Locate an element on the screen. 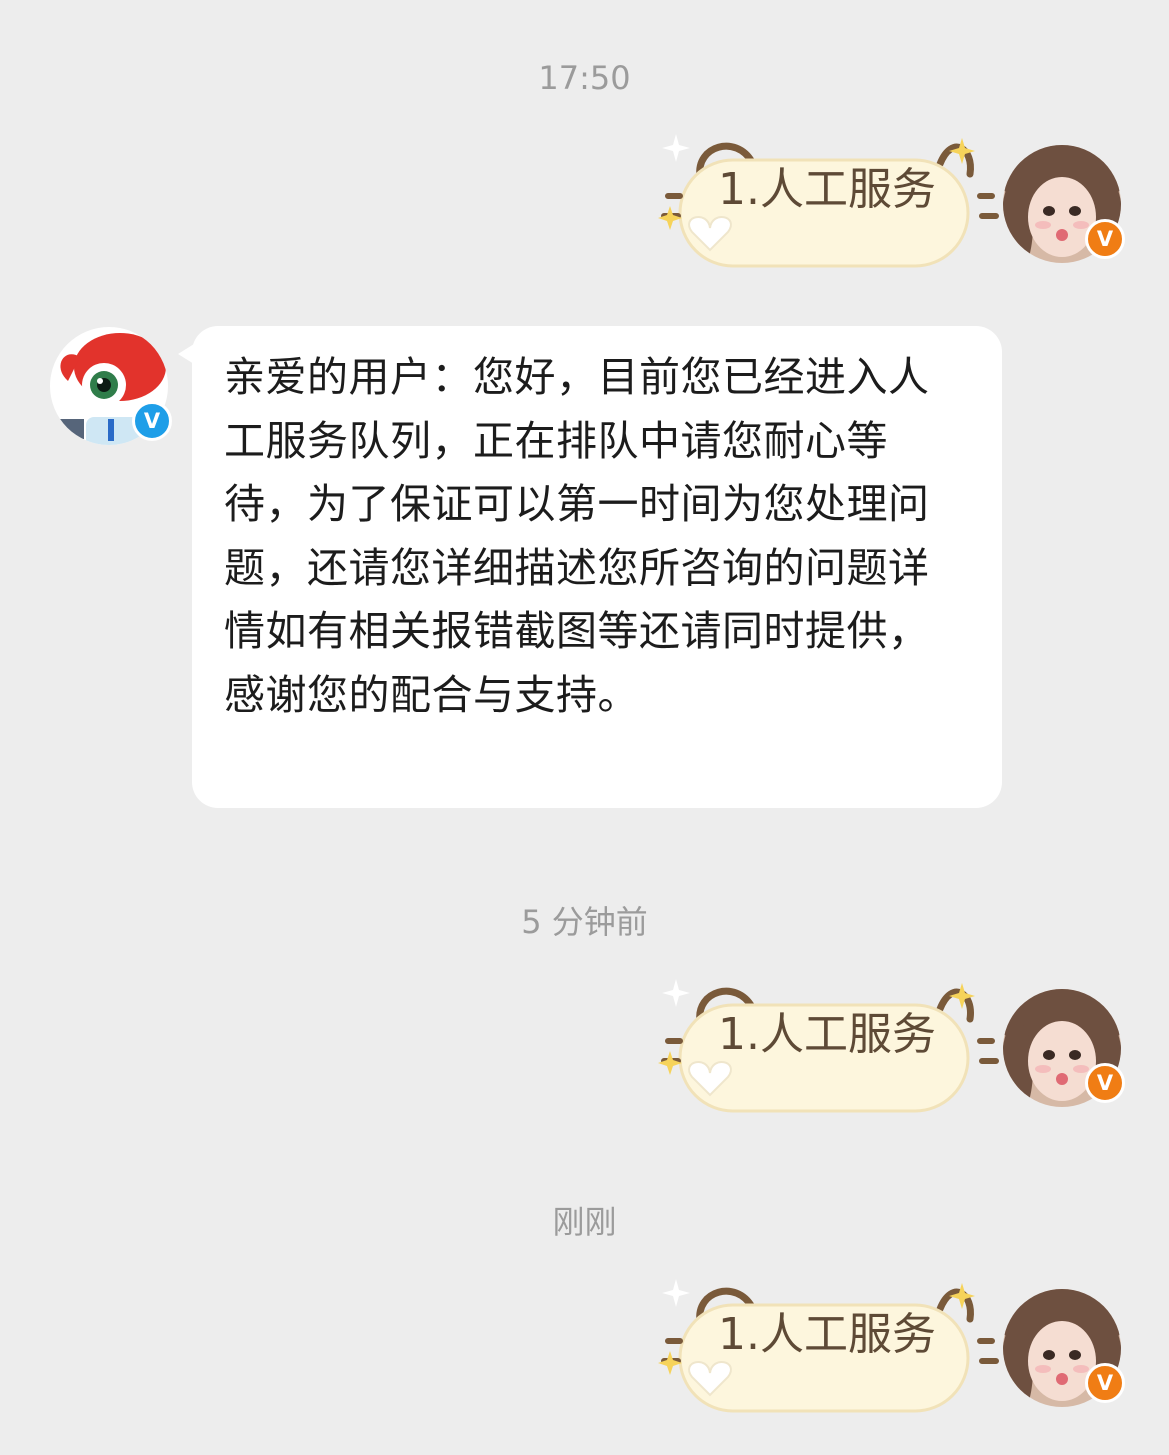 The width and height of the screenshot is (1169, 1455). bot-avatar: V is located at coordinates (111, 386).